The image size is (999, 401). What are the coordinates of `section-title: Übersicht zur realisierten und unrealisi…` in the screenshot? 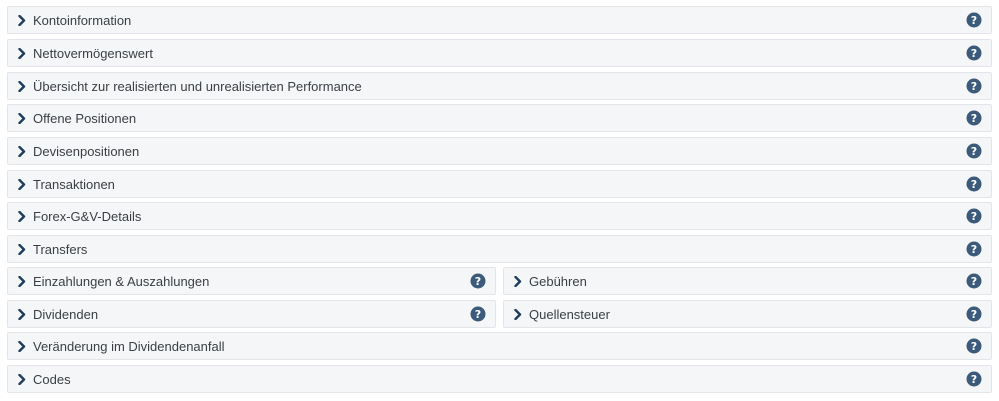 It's located at (197, 86).